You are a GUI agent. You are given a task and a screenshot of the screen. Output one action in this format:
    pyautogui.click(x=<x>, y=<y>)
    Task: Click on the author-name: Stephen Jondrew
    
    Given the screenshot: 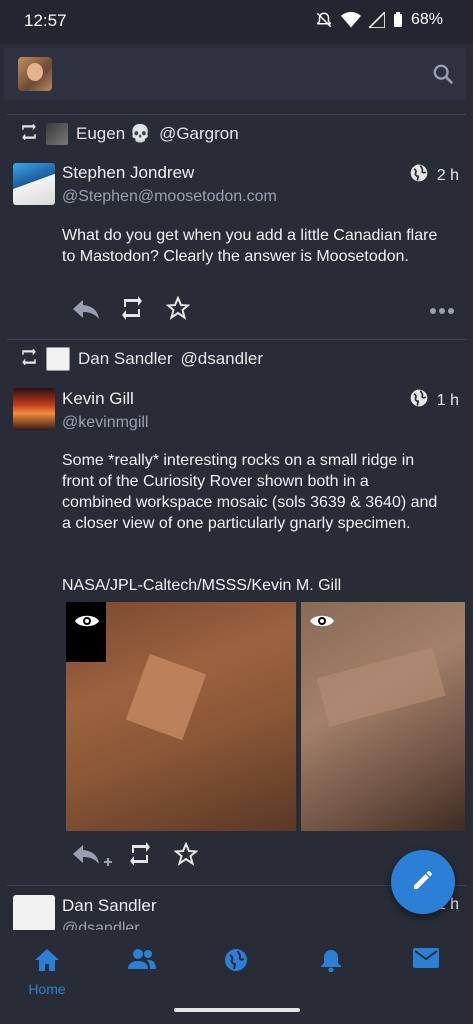 What is the action you would take?
    pyautogui.click(x=128, y=173)
    